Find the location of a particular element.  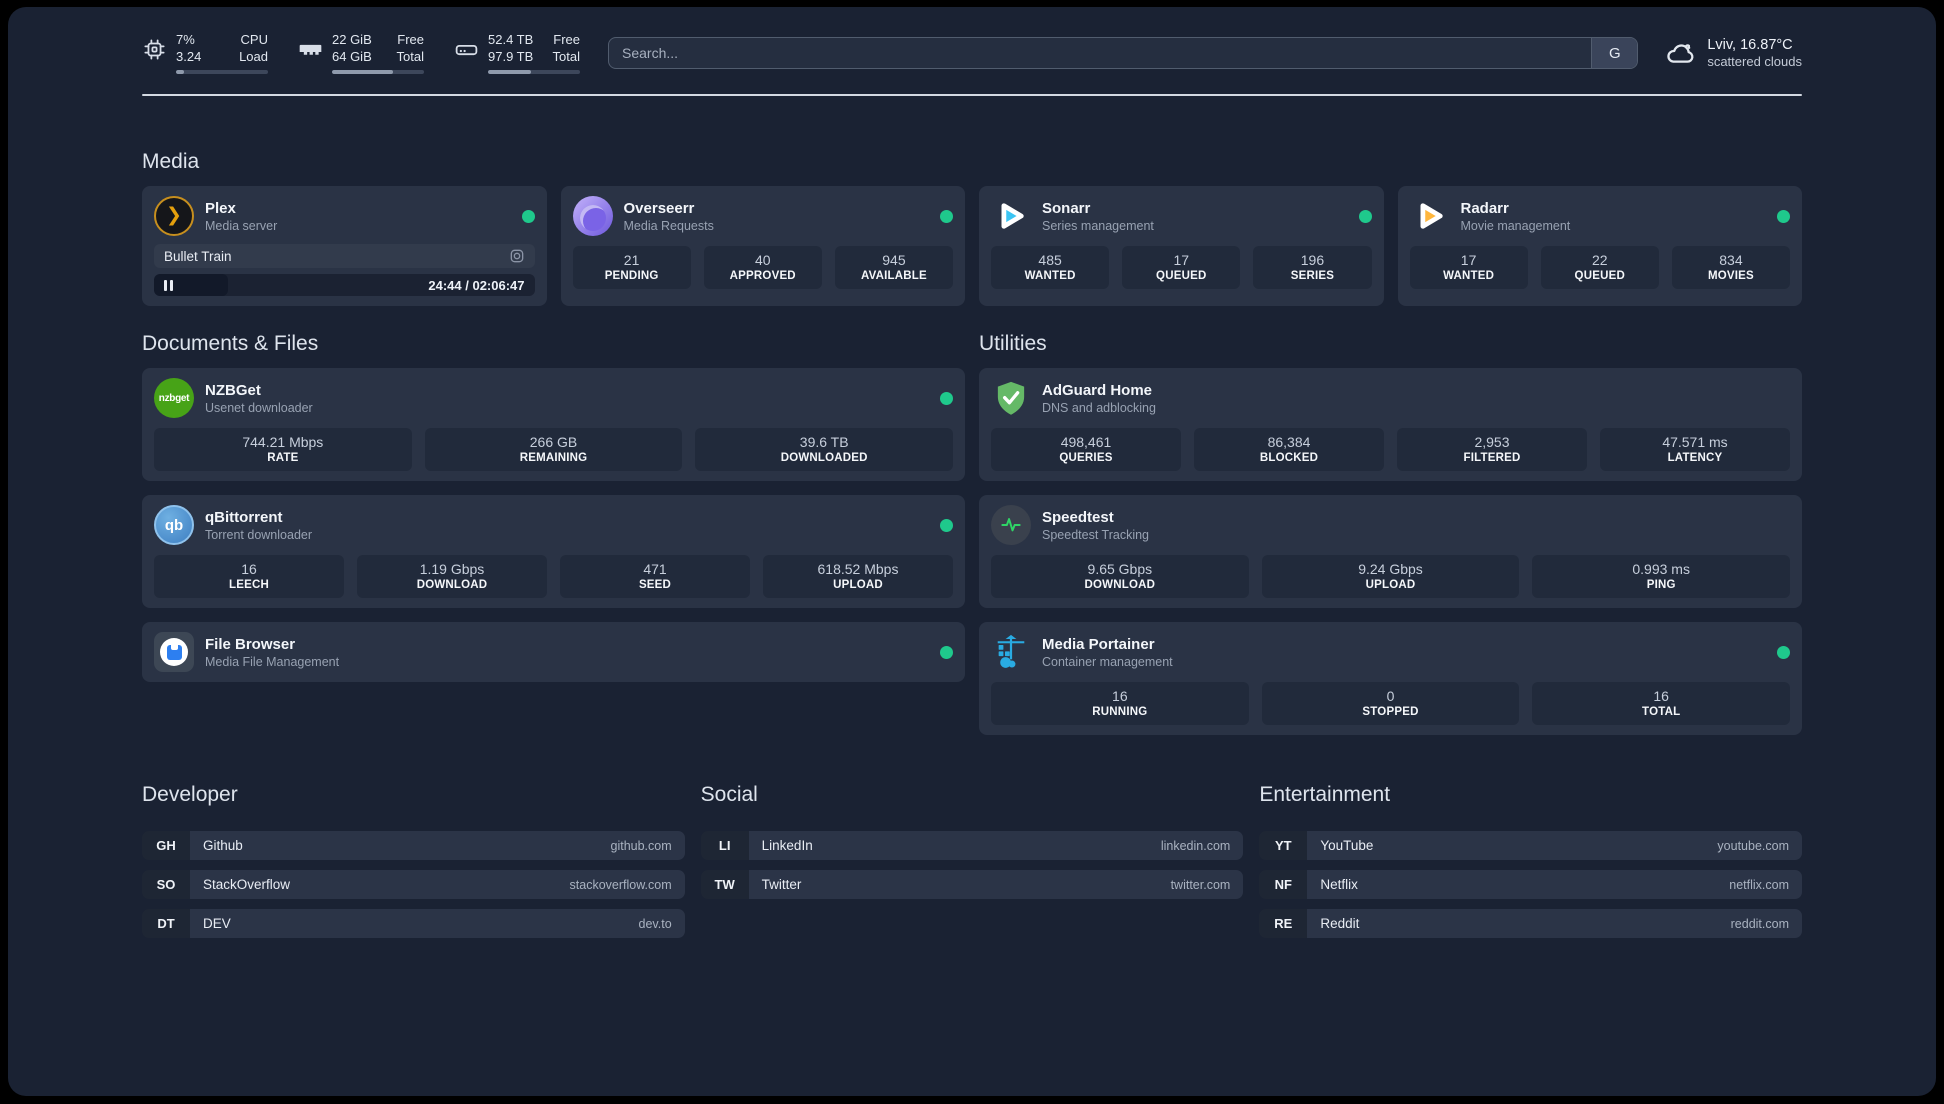

stat-label: REMAINING is located at coordinates (553, 458).